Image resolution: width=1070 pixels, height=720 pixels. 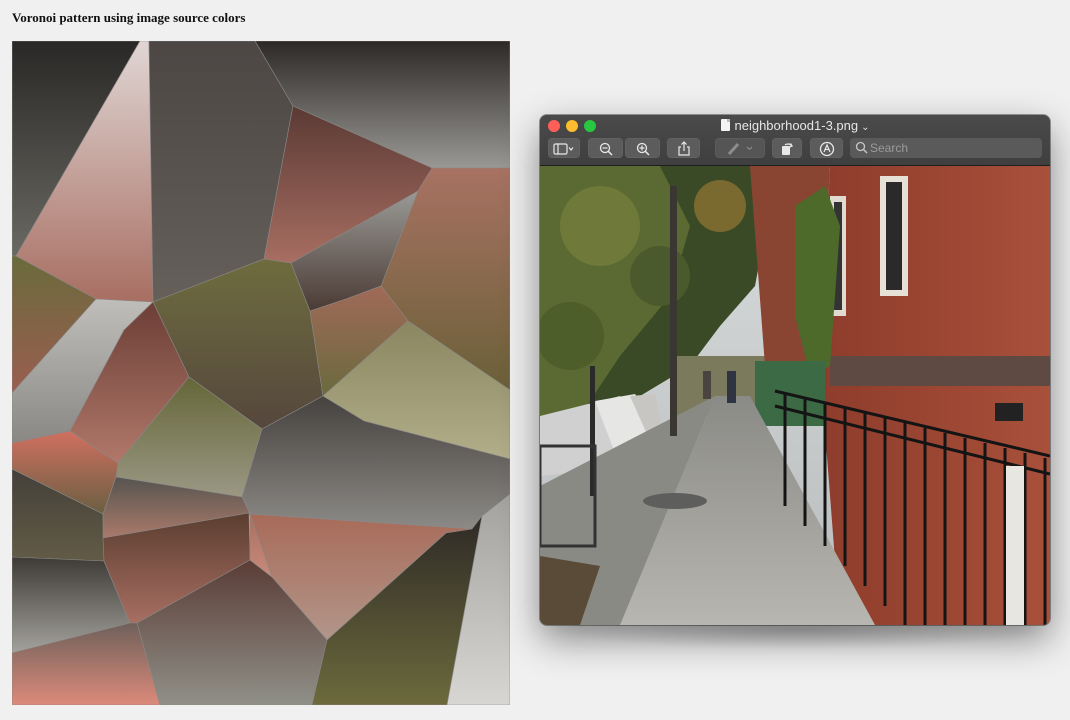 I want to click on rotate-button, so click(x=787, y=148).